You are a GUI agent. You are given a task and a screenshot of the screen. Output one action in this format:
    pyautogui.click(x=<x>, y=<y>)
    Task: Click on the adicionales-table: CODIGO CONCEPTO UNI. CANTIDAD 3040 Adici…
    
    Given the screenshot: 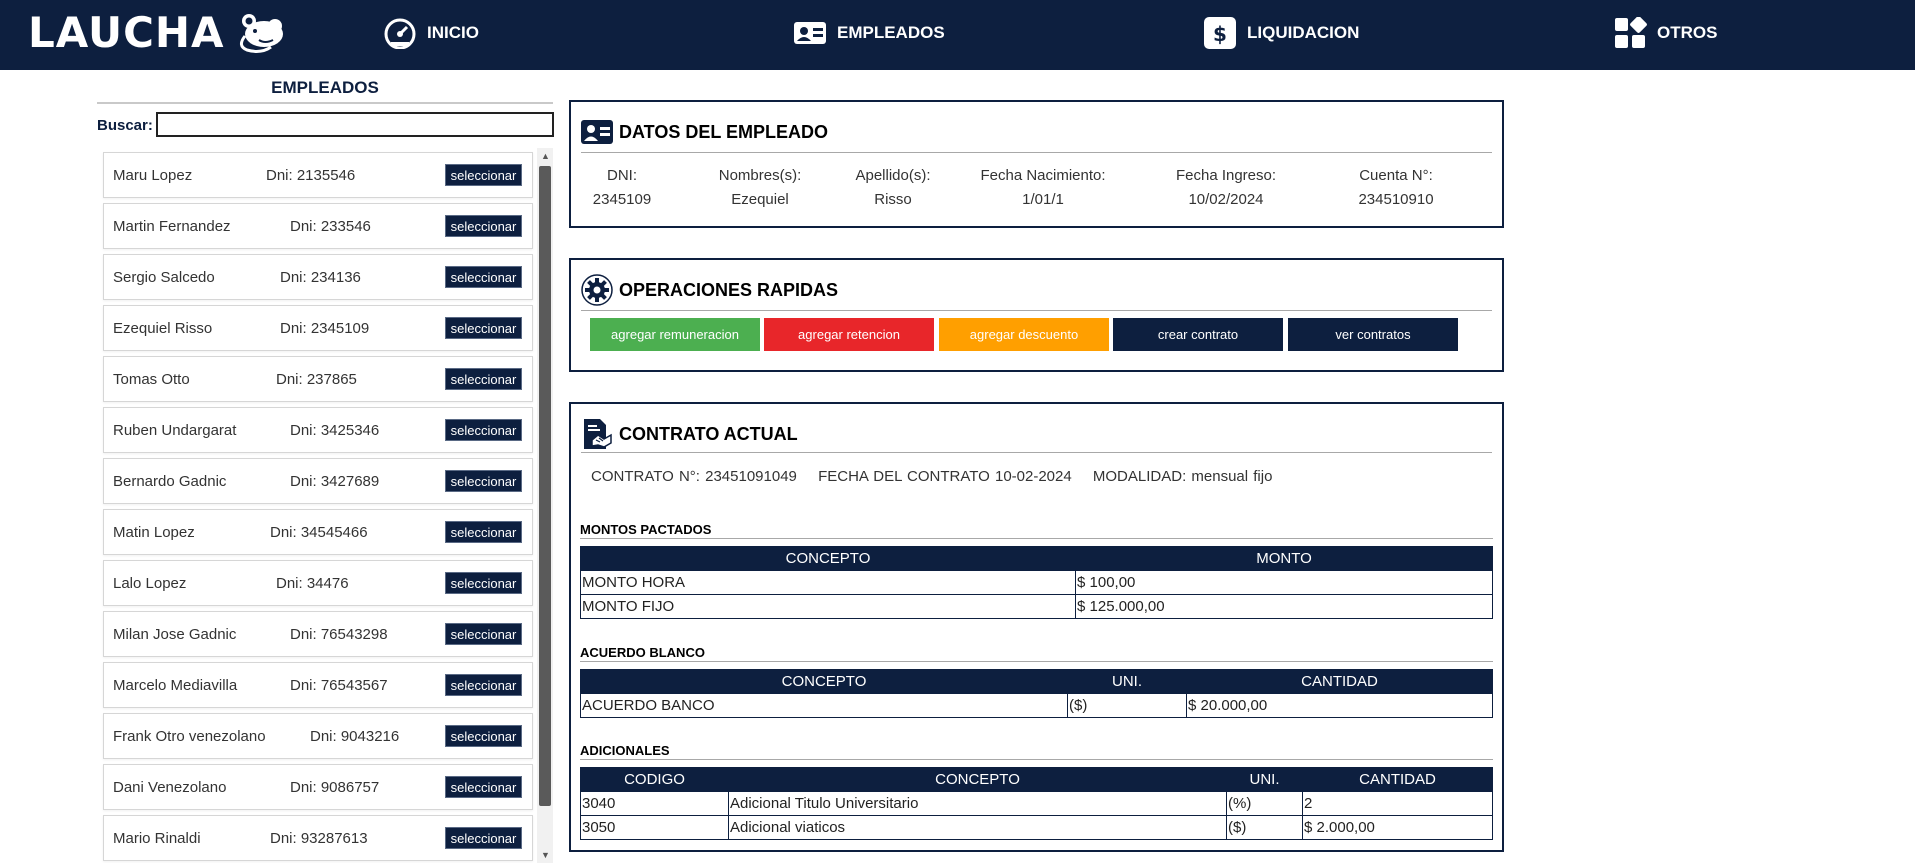 What is the action you would take?
    pyautogui.click(x=1036, y=803)
    